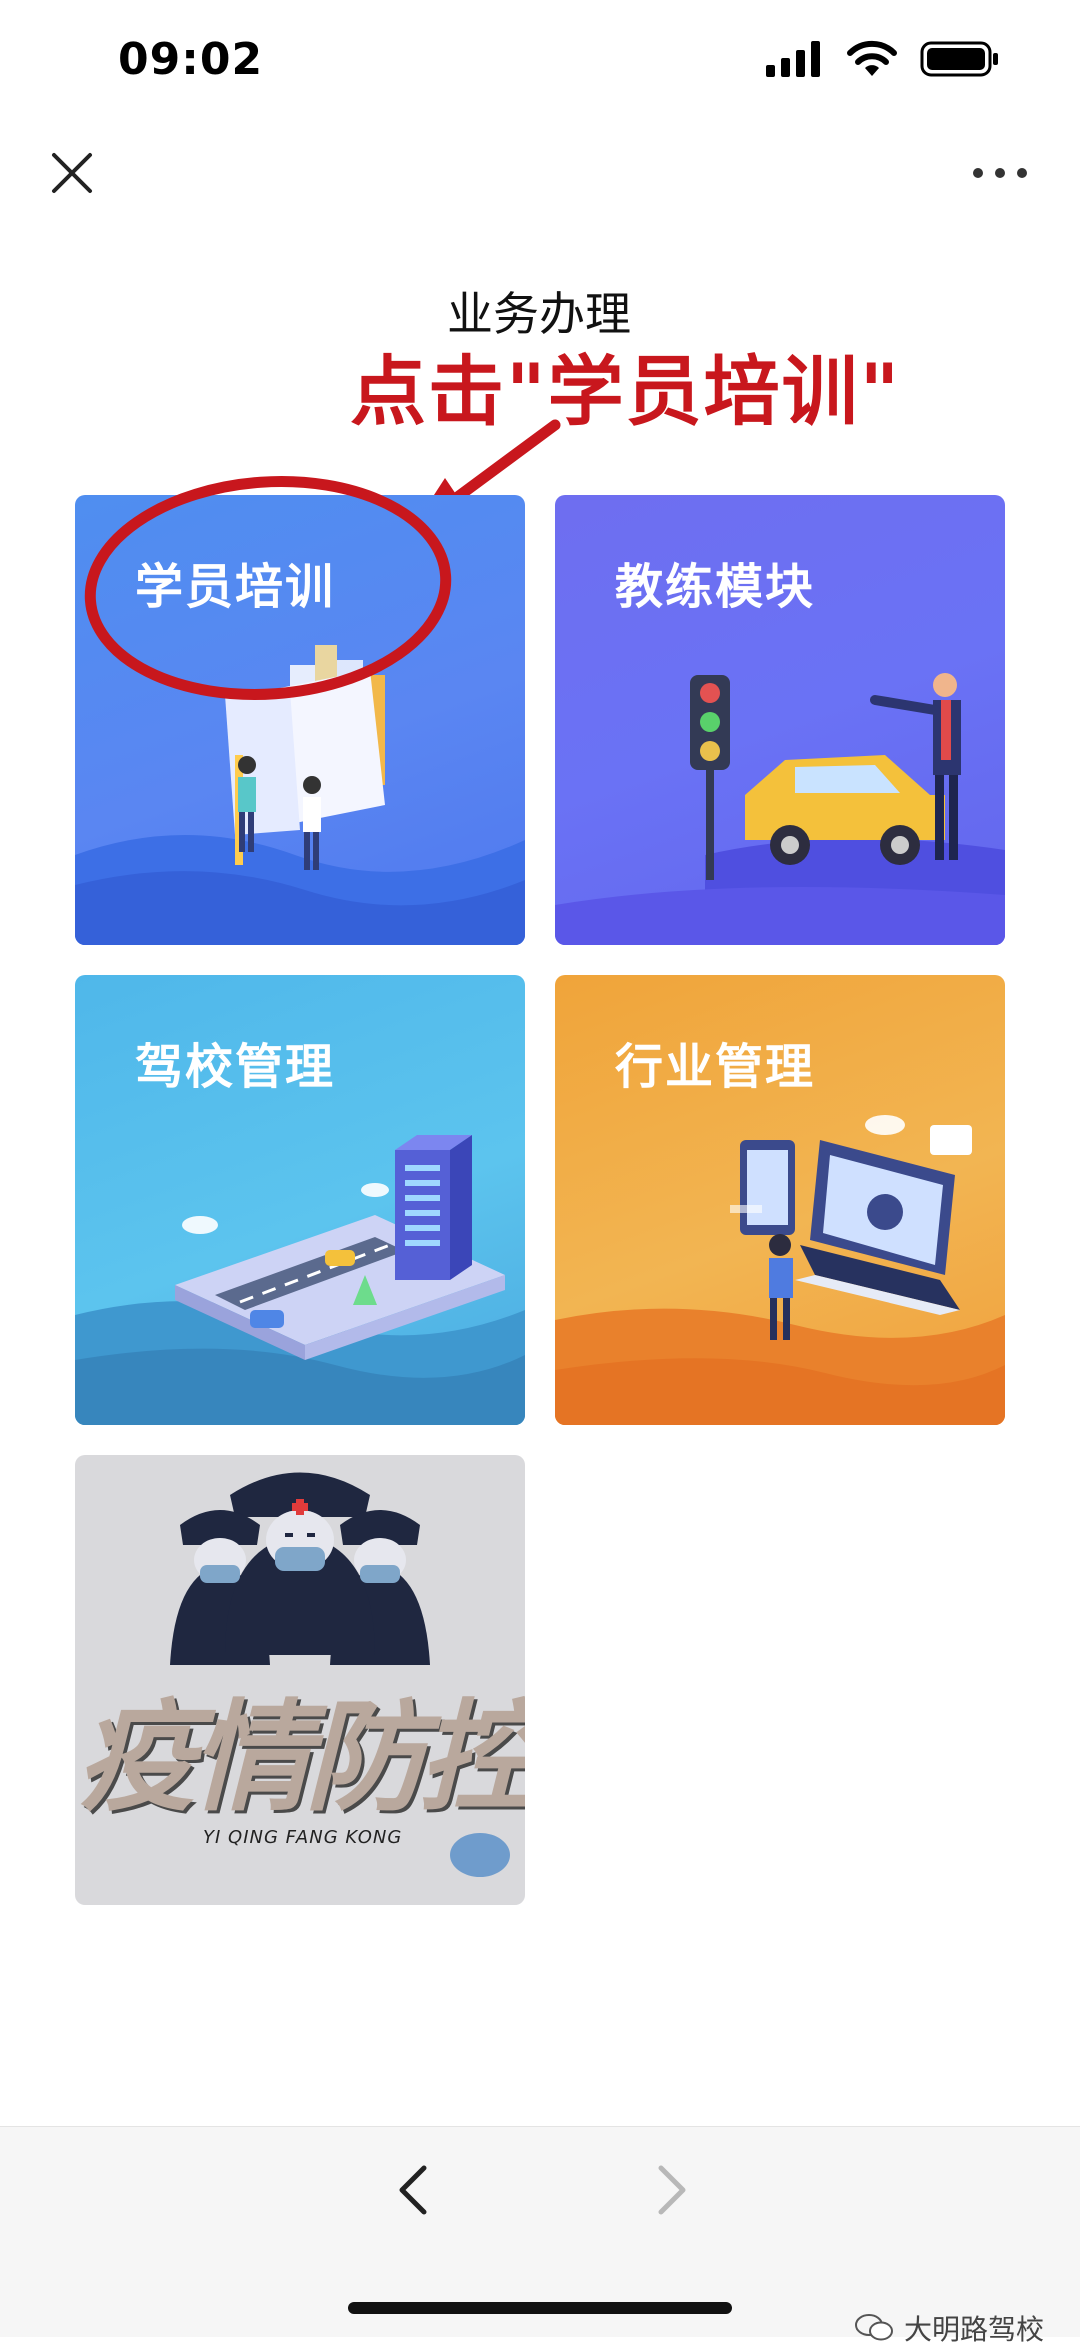 This screenshot has width=1080, height=2348. I want to click on tile-sublabel: YI QING FANG KONG, so click(303, 1837).